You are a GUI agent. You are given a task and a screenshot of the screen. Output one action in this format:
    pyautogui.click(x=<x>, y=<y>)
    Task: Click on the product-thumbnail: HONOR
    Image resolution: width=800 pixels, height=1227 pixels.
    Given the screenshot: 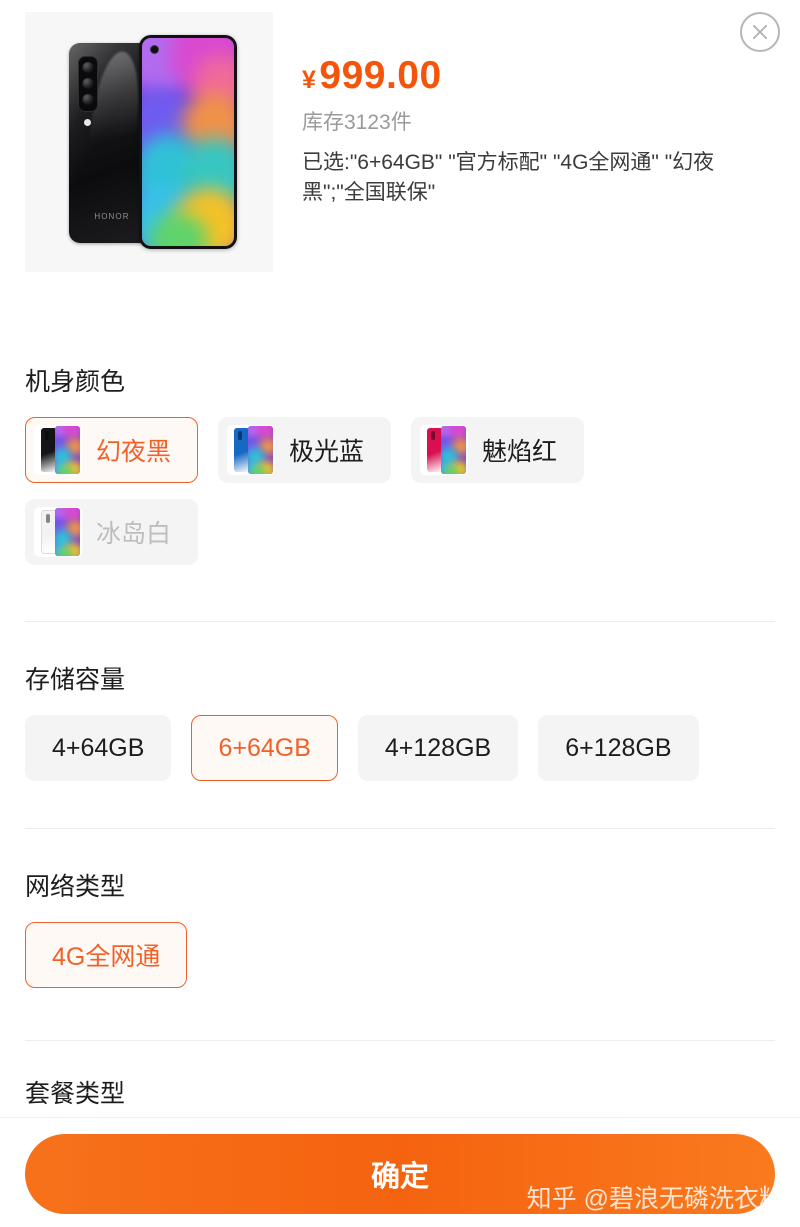 What is the action you would take?
    pyautogui.click(x=149, y=142)
    